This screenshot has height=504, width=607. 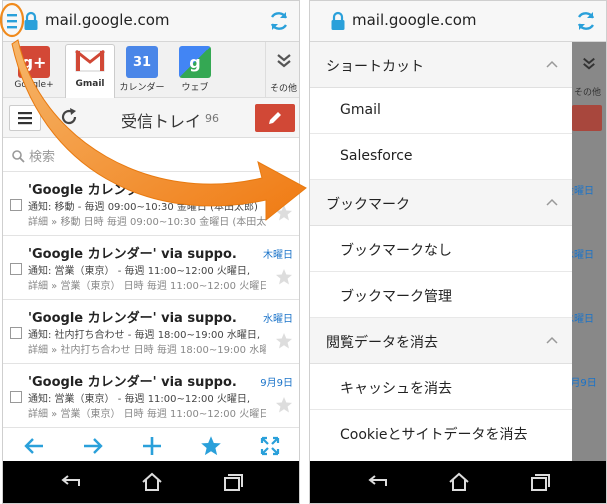 I want to click on menu-item-no-bookmarks: ブックマークなし, so click(x=441, y=249).